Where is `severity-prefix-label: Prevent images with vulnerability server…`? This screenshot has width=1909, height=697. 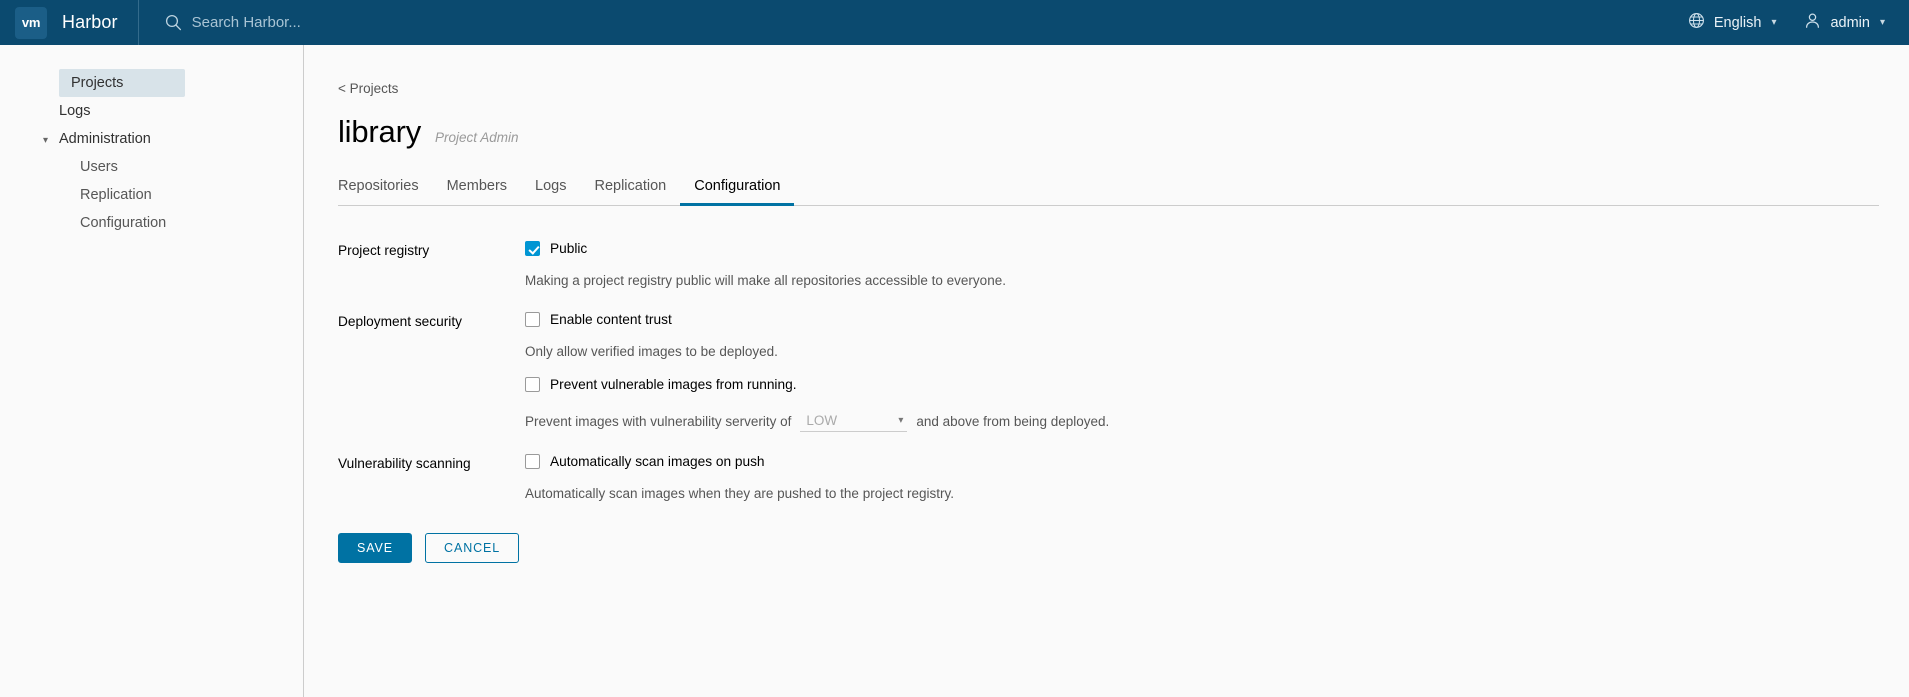
severity-prefix-label: Prevent images with vulnerability server… is located at coordinates (658, 421).